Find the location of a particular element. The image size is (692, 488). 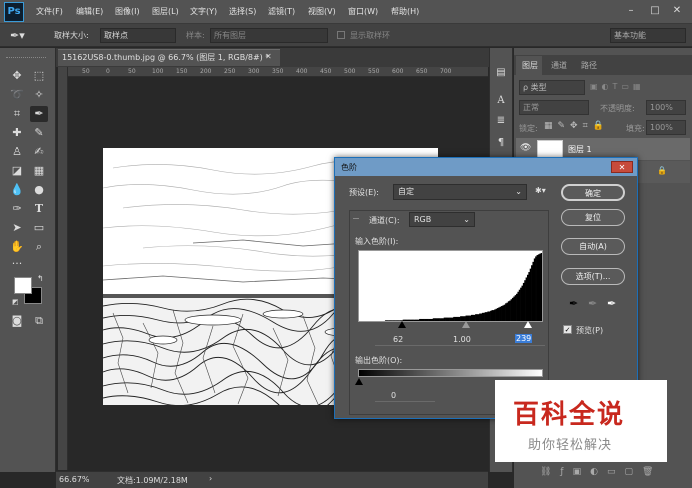

layer-filter-select: ρ 类型 is located at coordinates (552, 87).